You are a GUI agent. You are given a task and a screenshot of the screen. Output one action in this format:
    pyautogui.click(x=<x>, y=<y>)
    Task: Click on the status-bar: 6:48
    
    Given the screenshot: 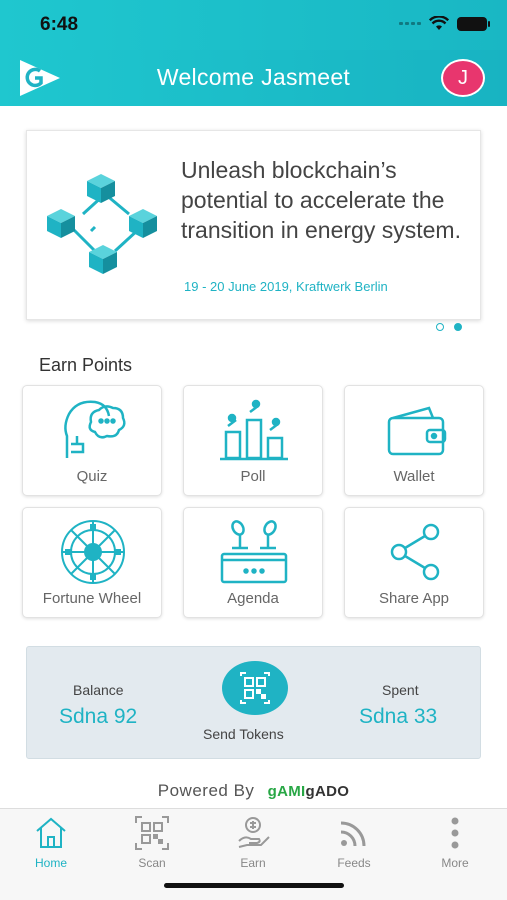 What is the action you would take?
    pyautogui.click(x=253, y=25)
    